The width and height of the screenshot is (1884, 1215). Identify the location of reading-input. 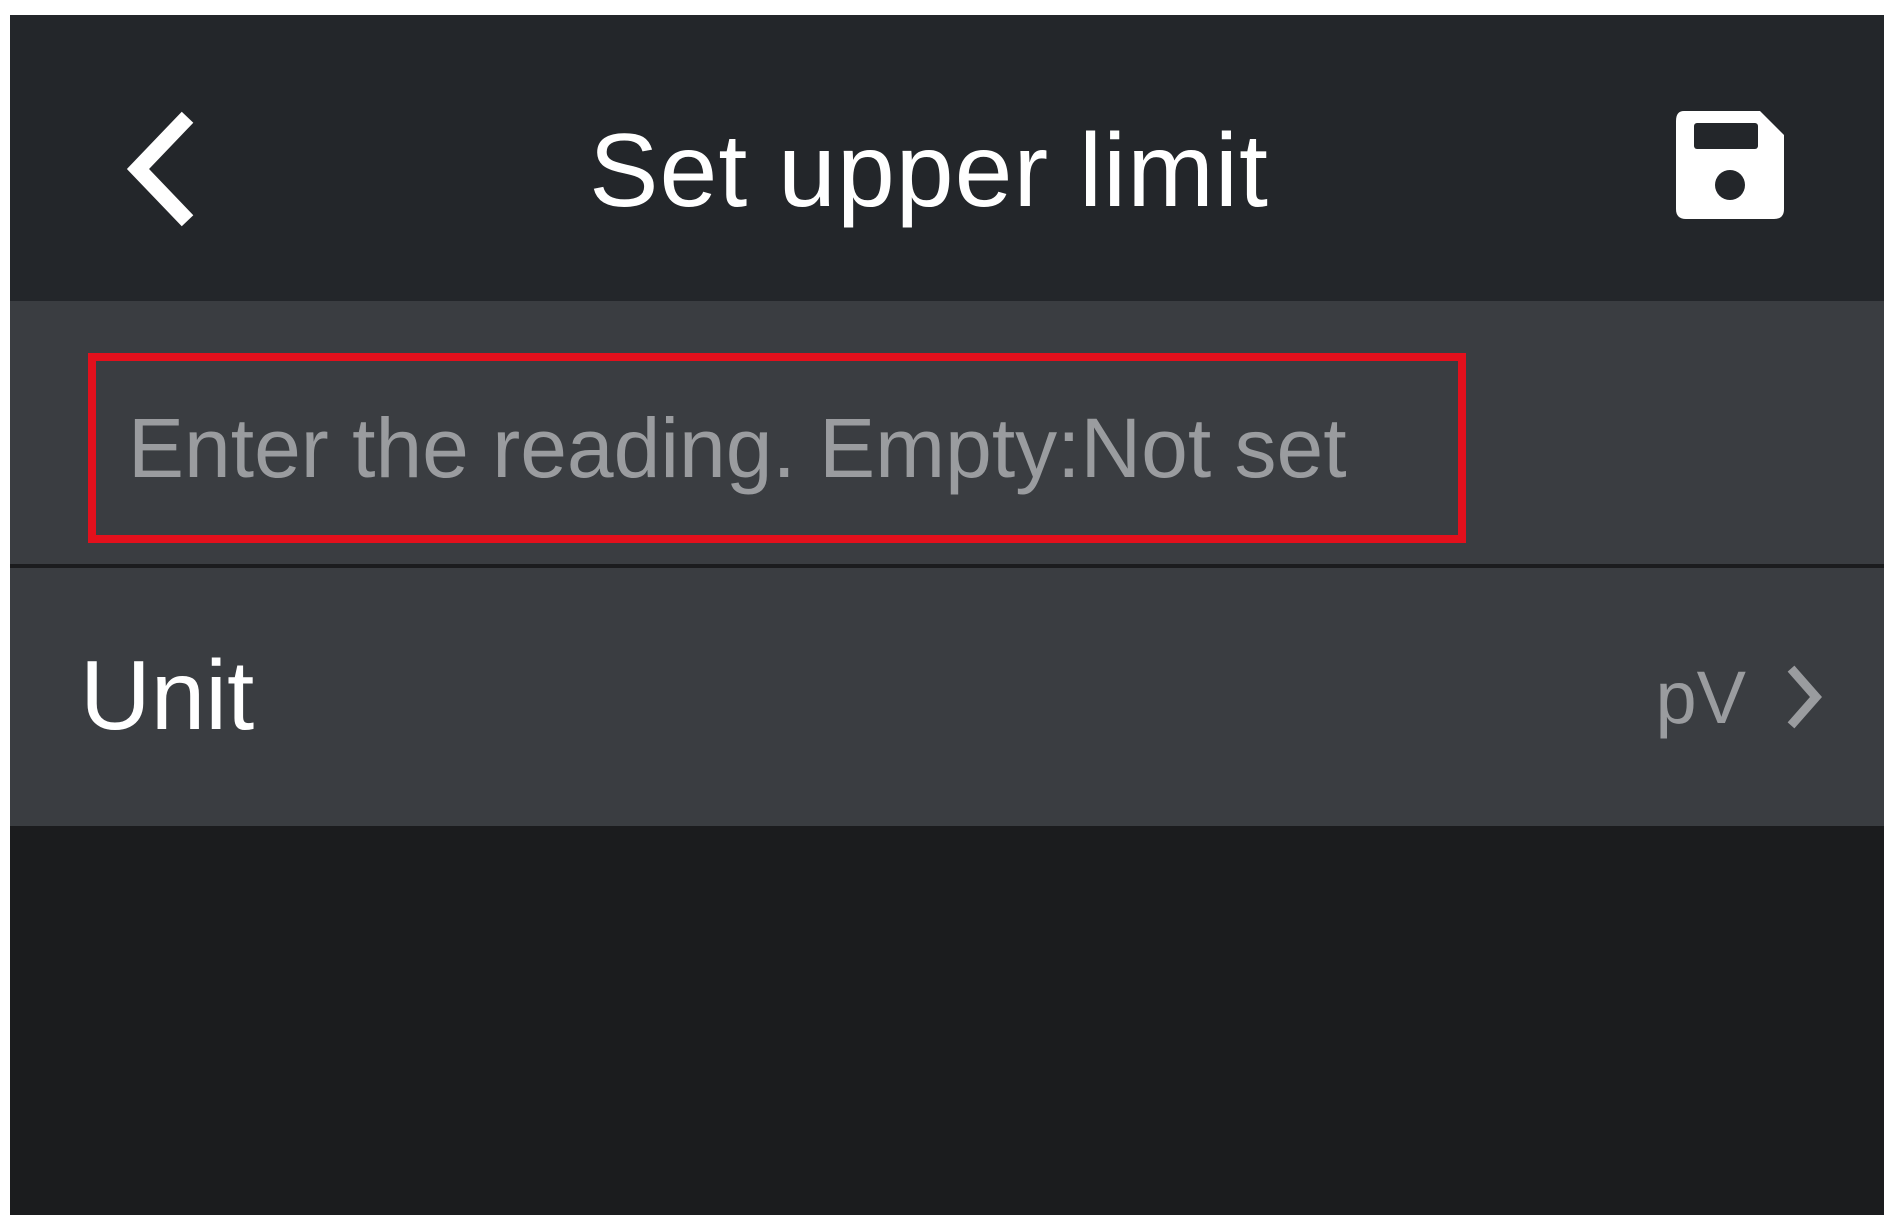
(777, 448).